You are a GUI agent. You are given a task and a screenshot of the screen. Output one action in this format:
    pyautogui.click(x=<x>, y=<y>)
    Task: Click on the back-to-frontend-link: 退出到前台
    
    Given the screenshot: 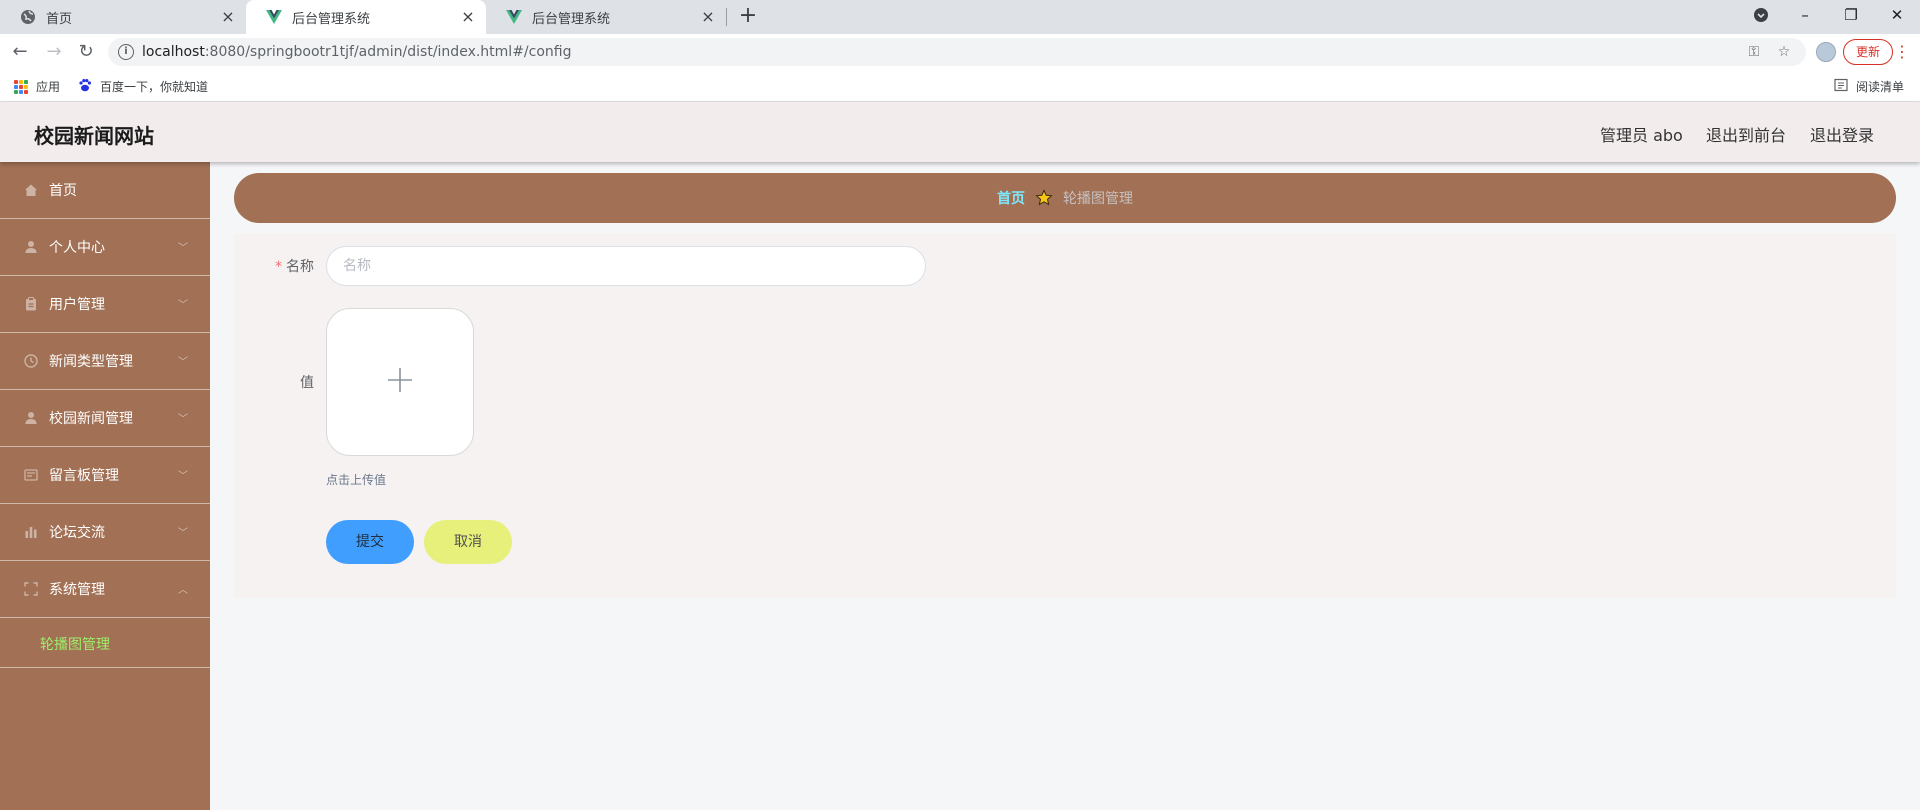 What is the action you would take?
    pyautogui.click(x=1746, y=134)
    